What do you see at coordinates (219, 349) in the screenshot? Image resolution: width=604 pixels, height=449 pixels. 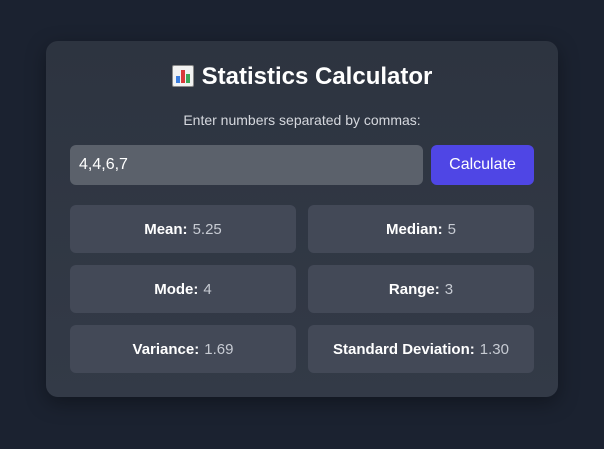 I see `variance-value: 1.69` at bounding box center [219, 349].